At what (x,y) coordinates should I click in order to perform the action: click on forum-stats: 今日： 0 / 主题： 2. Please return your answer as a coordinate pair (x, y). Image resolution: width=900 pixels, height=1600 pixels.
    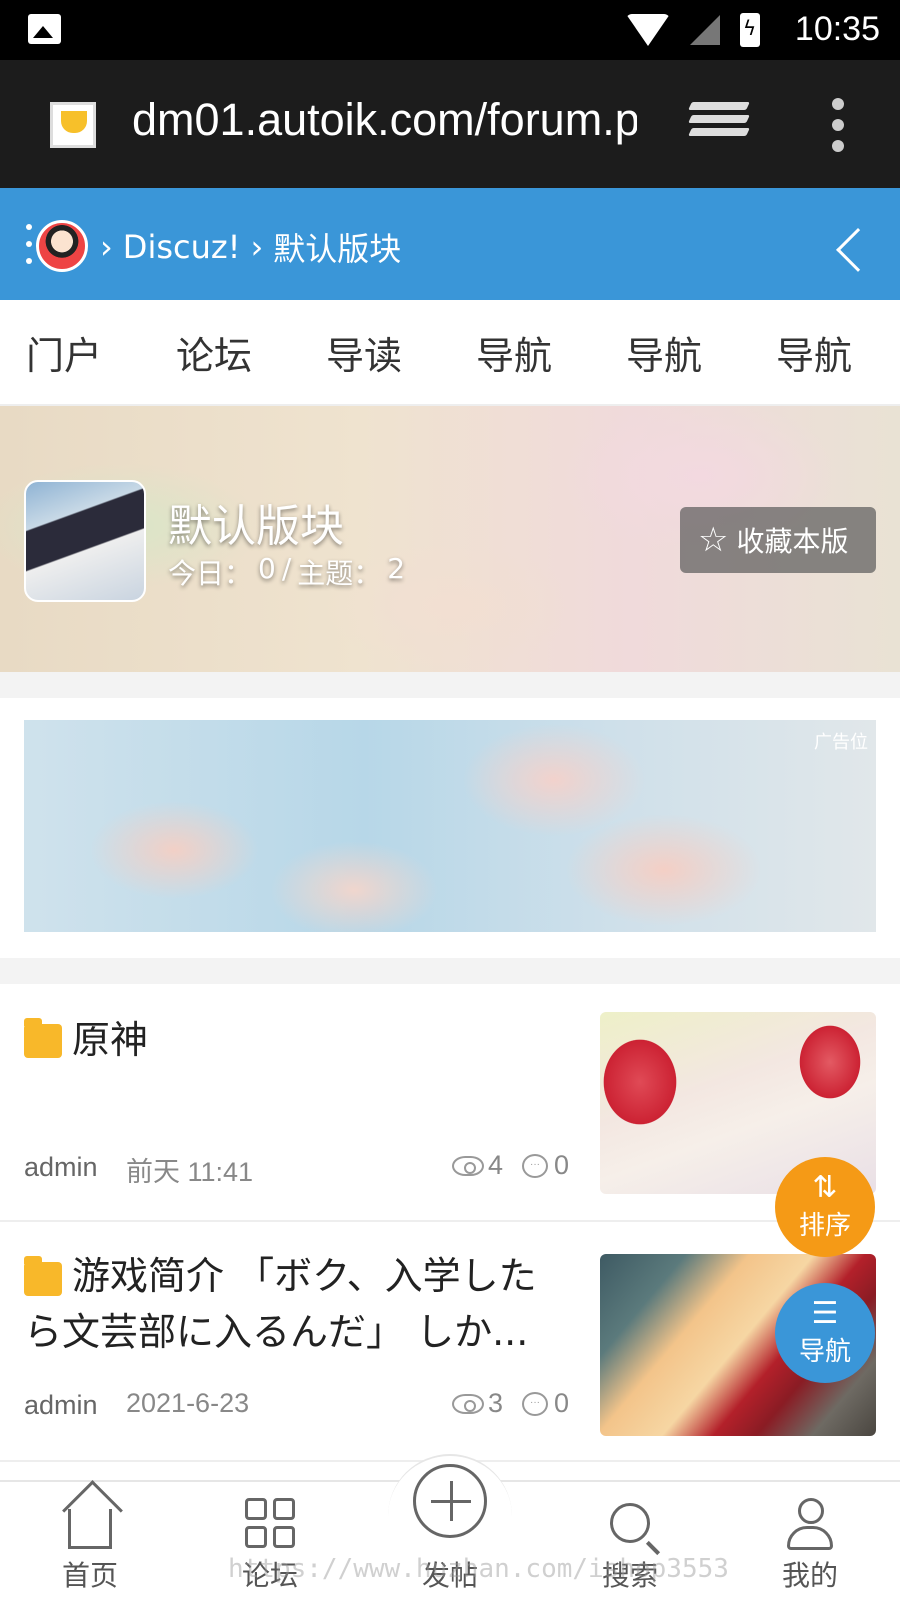
    Looking at the image, I should click on (286, 572).